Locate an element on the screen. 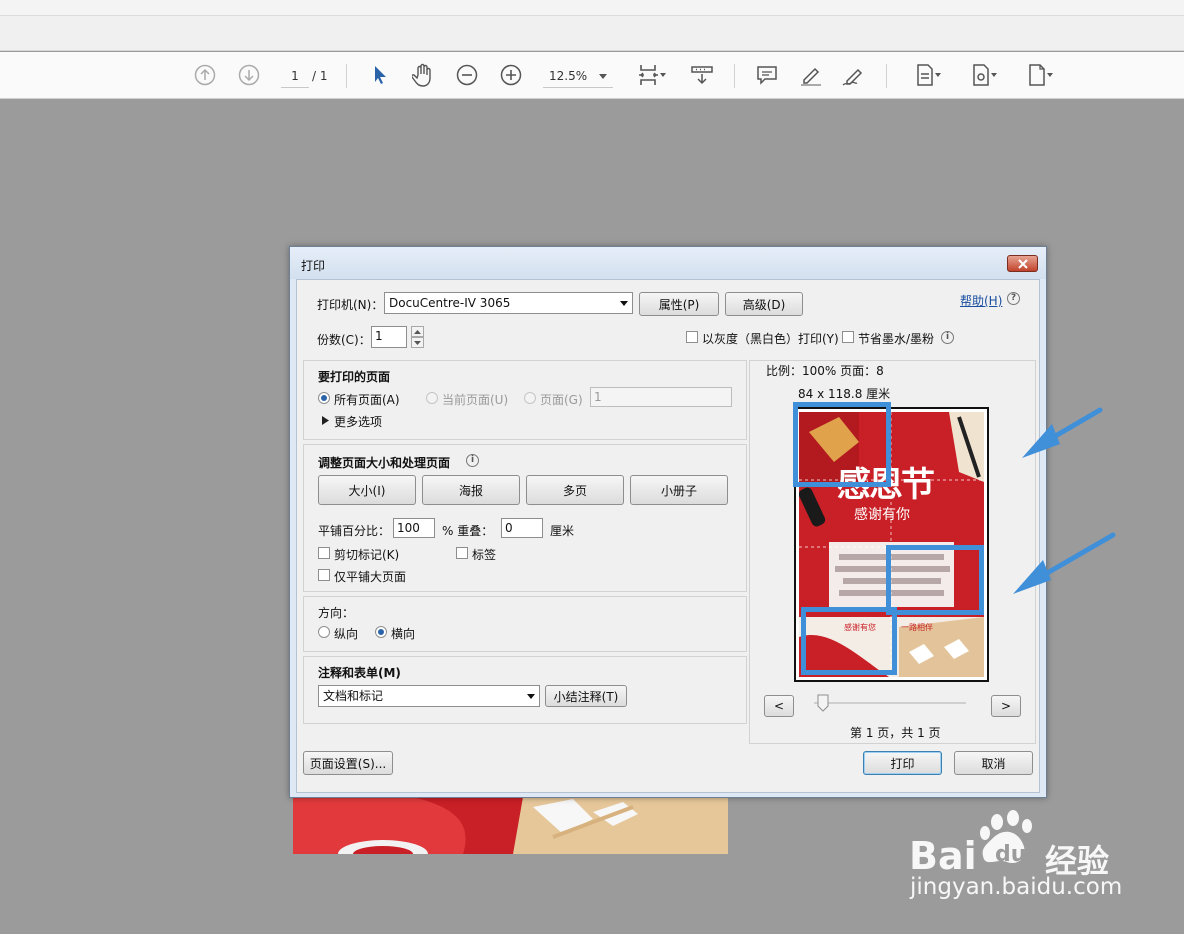  watermark-url: jingyan.baidu.com is located at coordinates (1016, 887).